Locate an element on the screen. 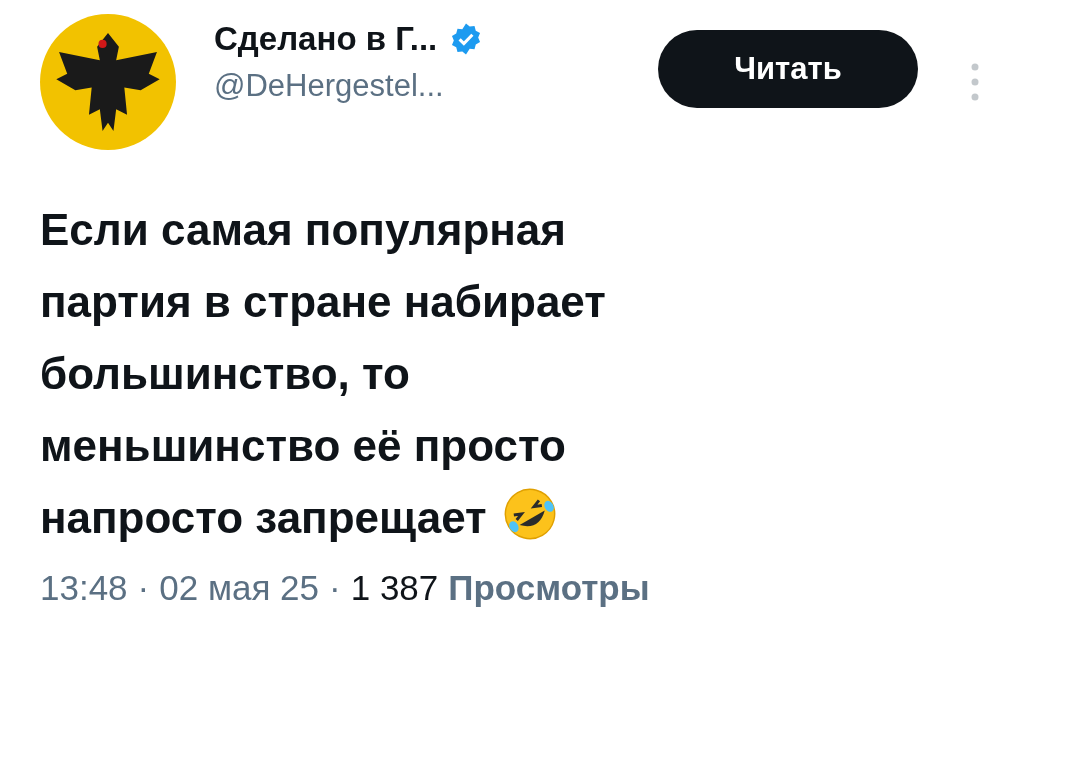 Image resolution: width=1080 pixels, height=766 pixels. views-label: Просмотры is located at coordinates (549, 588).